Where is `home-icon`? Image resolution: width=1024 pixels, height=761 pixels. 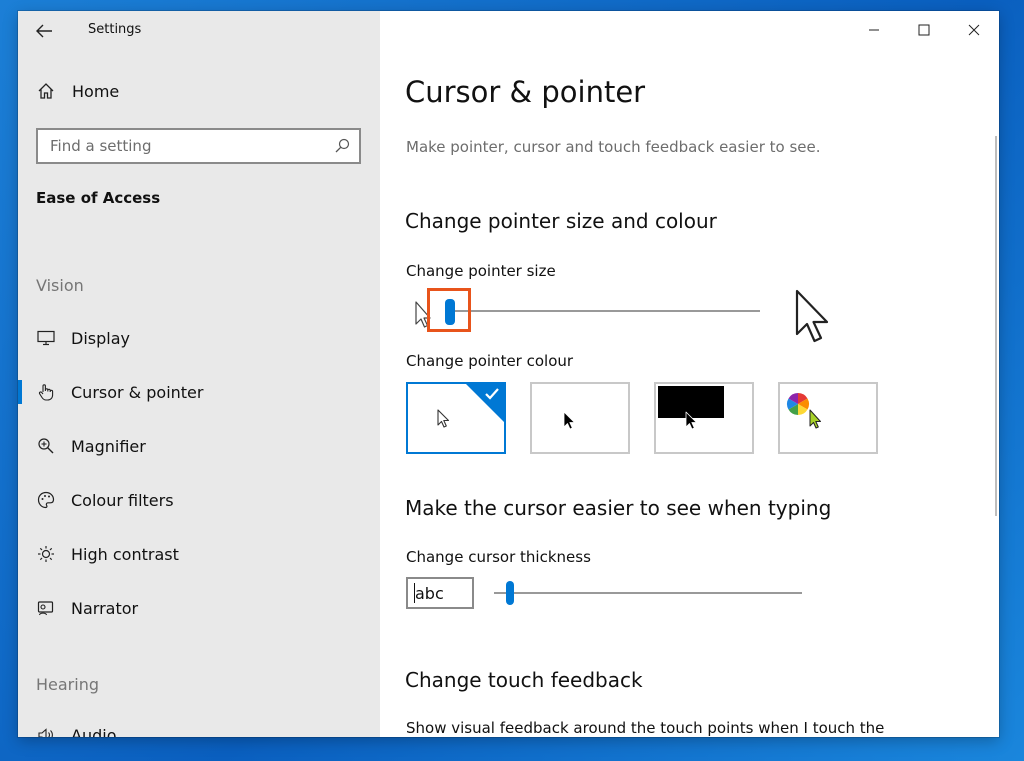
home-icon is located at coordinates (46, 91).